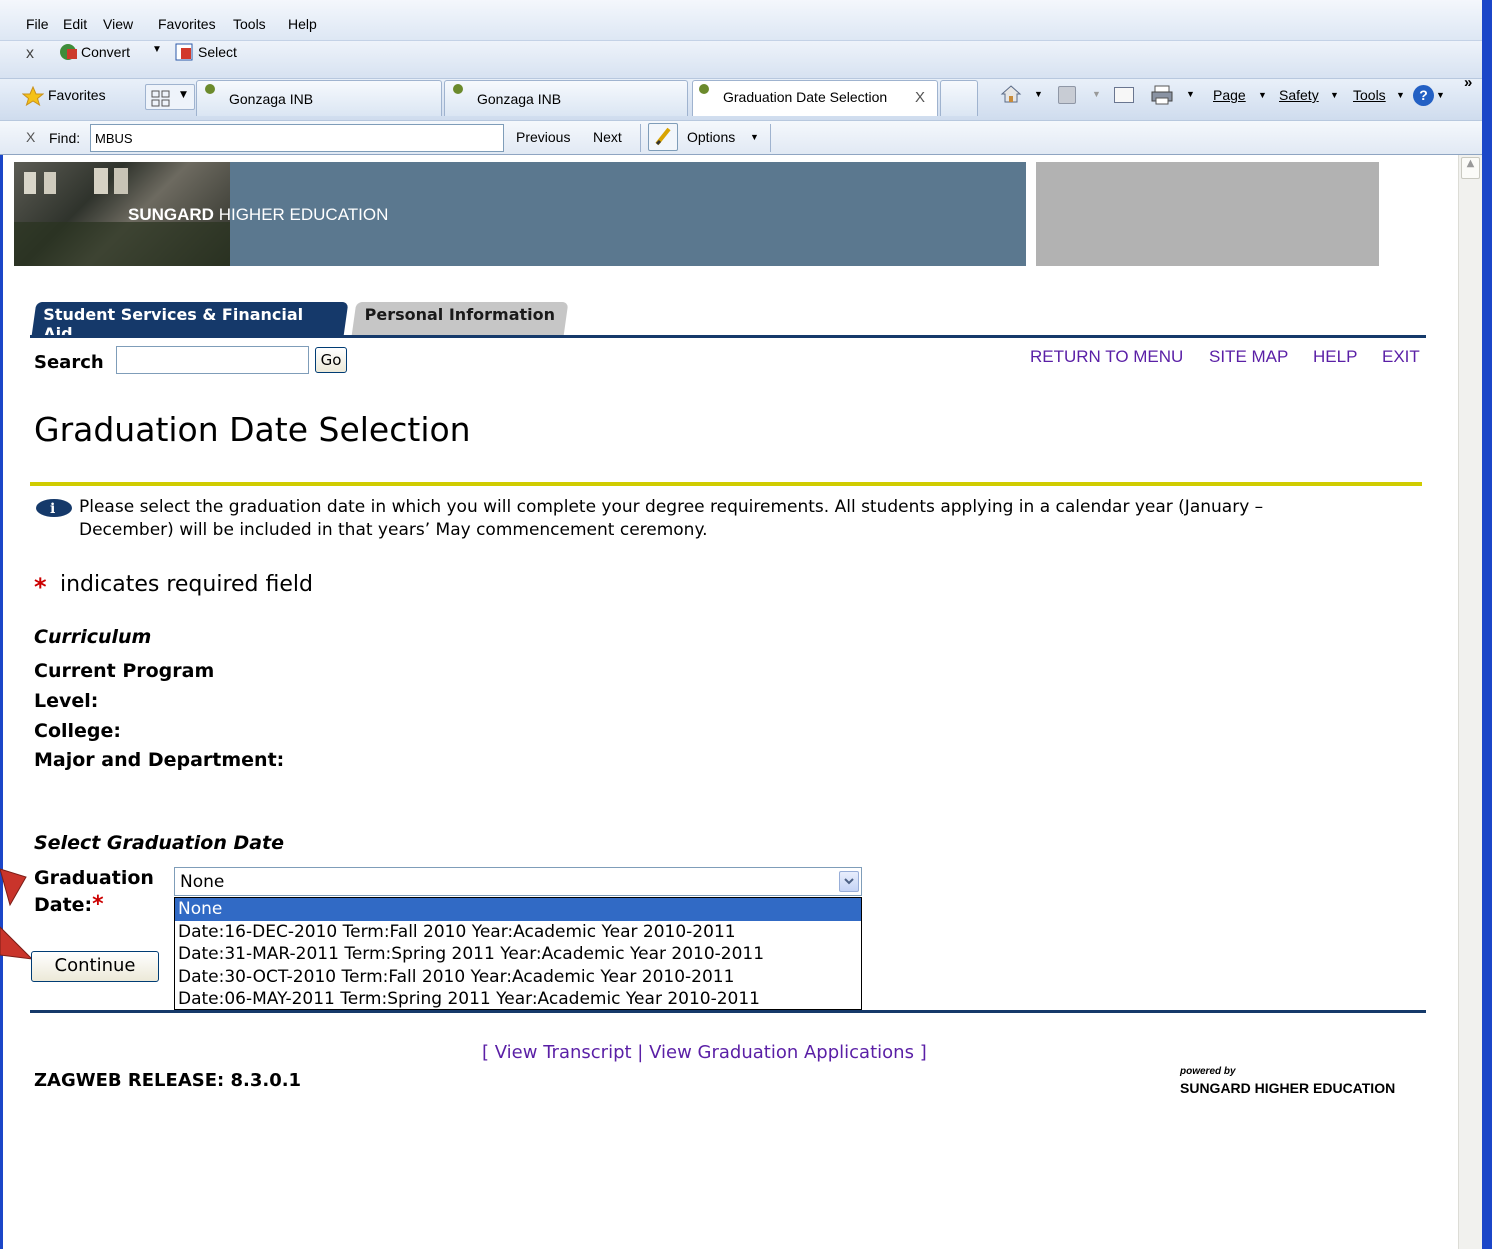  I want to click on page-menu: Page, so click(1229, 95).